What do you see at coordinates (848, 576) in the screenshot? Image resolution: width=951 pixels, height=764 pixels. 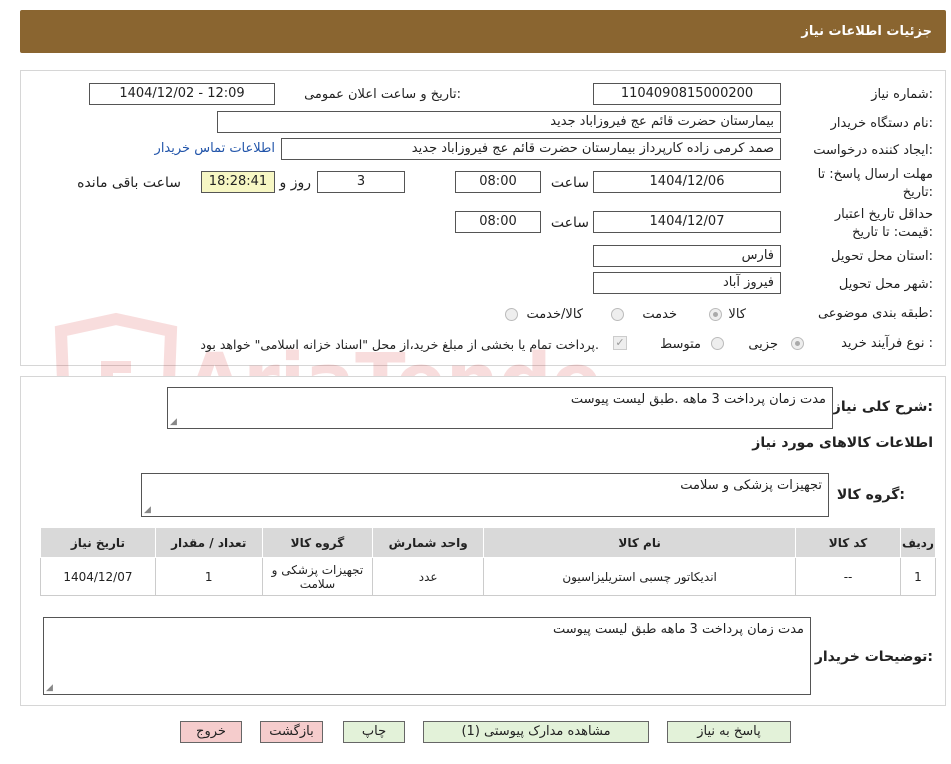 I see `cell-code: --` at bounding box center [848, 576].